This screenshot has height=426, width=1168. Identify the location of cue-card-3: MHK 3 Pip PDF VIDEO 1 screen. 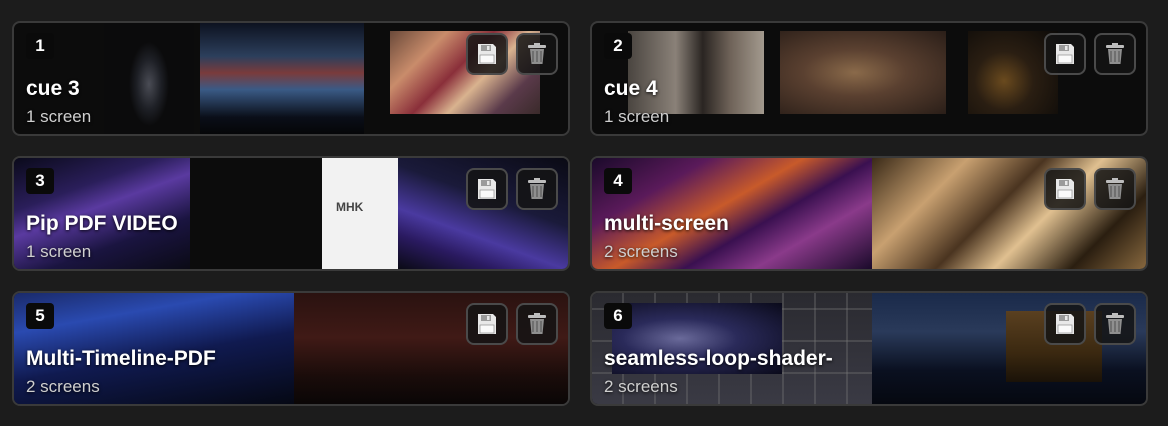
(291, 213).